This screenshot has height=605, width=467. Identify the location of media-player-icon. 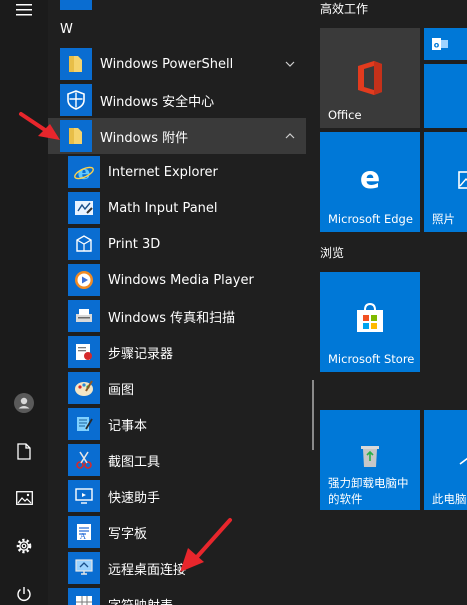
(84, 280).